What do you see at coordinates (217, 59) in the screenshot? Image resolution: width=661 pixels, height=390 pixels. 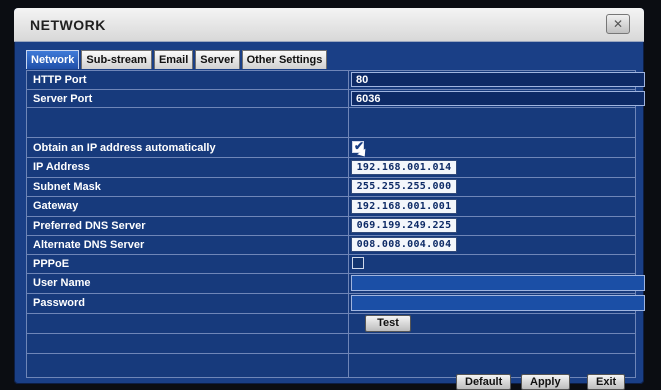 I see `tab-server: Server` at bounding box center [217, 59].